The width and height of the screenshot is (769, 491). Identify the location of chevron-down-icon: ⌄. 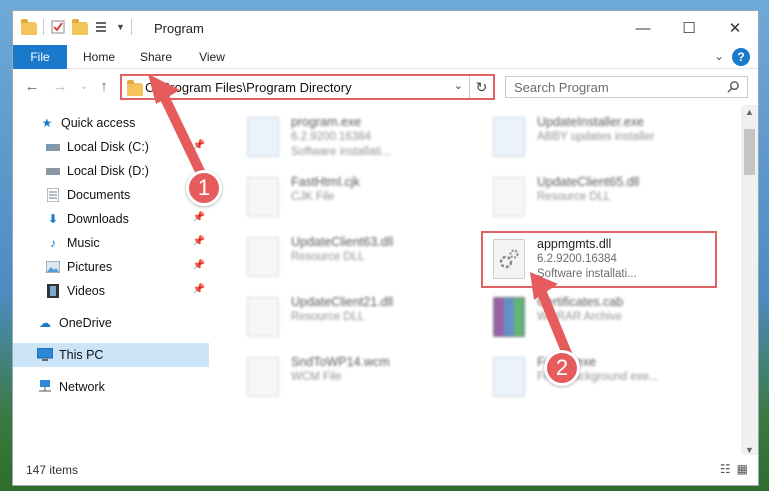
(458, 85).